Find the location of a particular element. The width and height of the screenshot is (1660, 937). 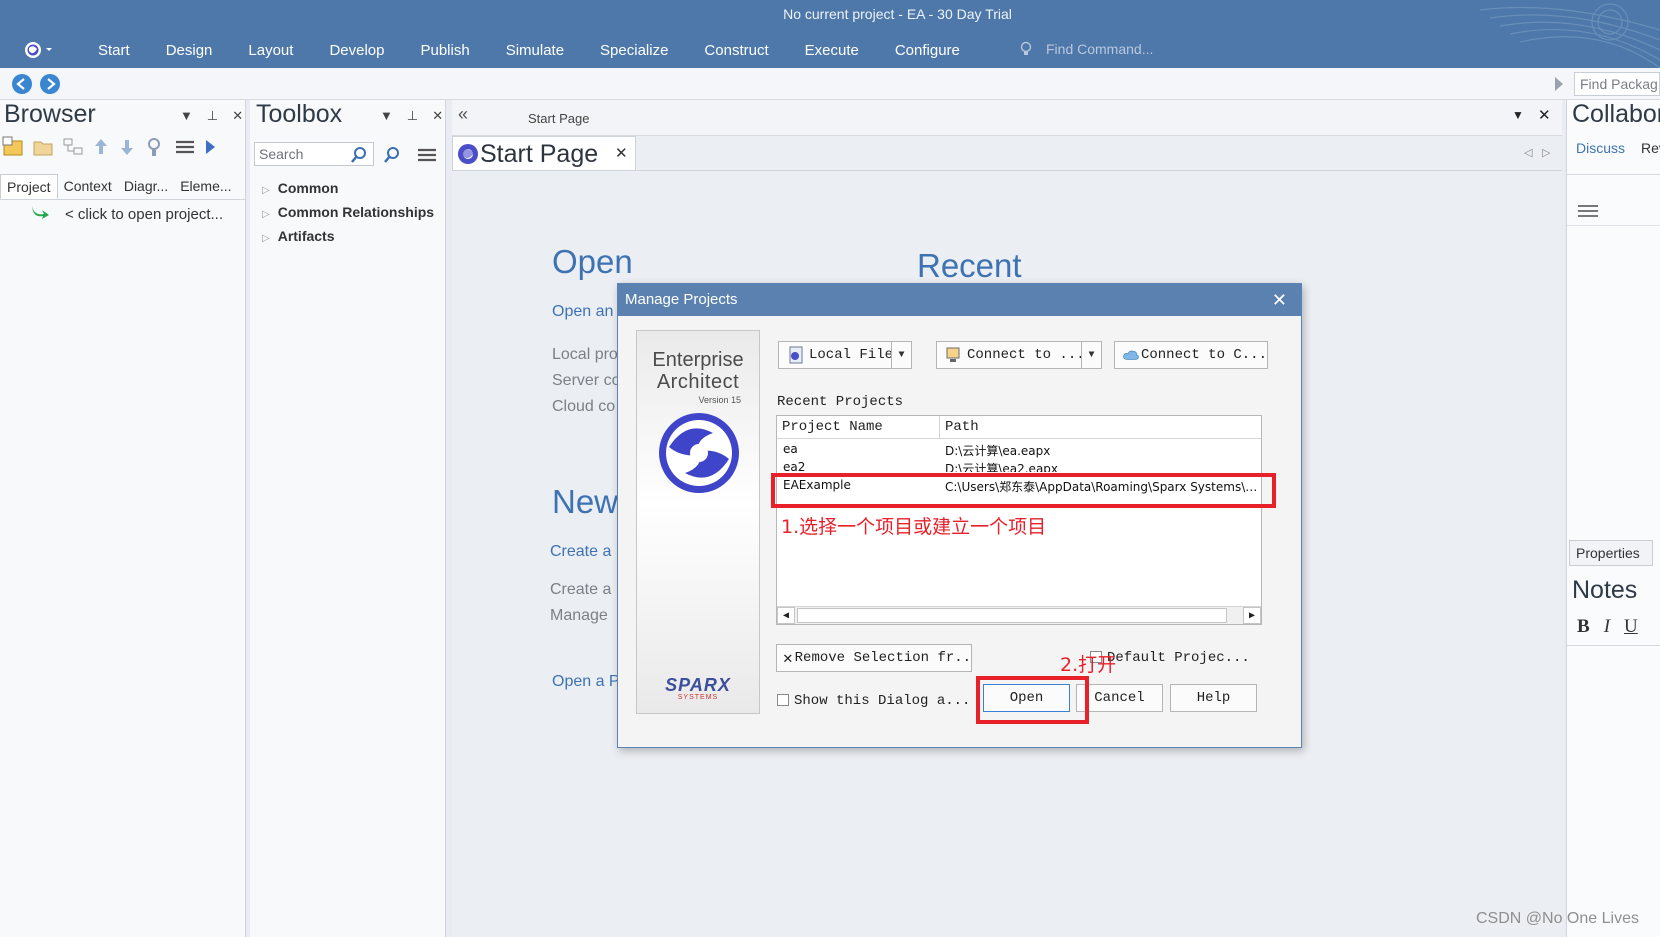

tab-project: Project is located at coordinates (29, 186).